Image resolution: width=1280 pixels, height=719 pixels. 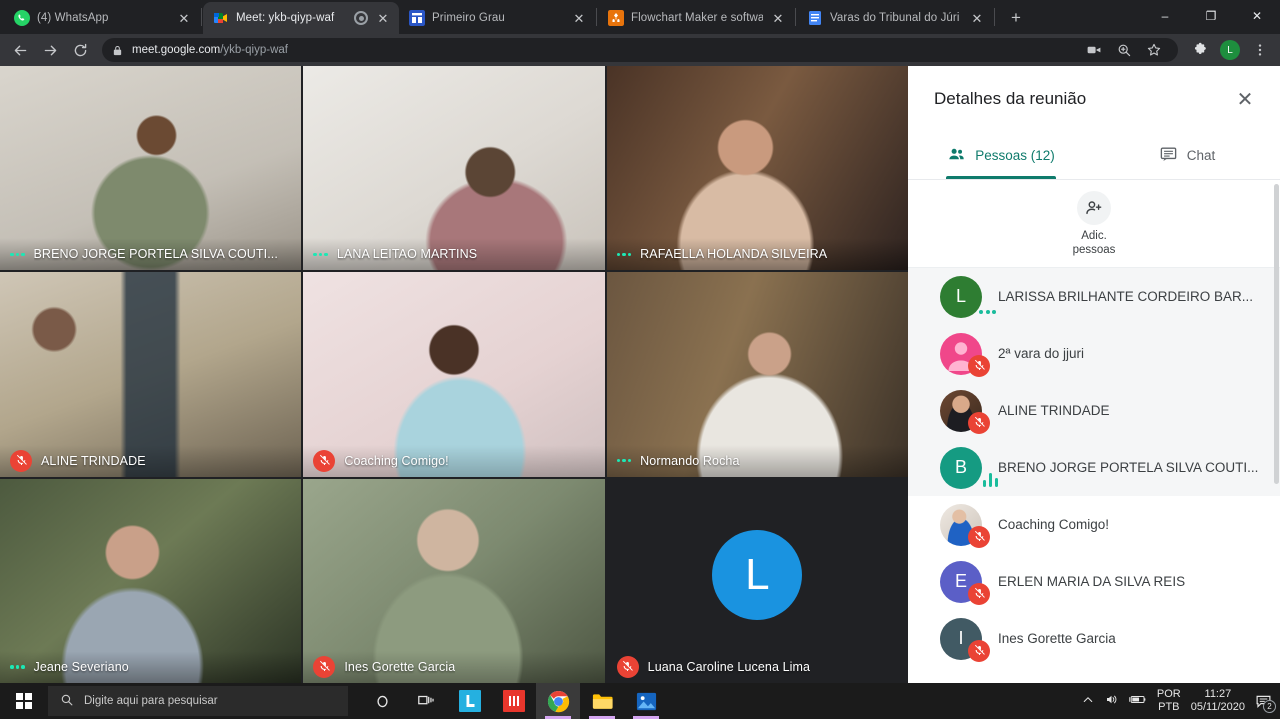 I want to click on close-window-button: ✕, so click(x=1257, y=16).